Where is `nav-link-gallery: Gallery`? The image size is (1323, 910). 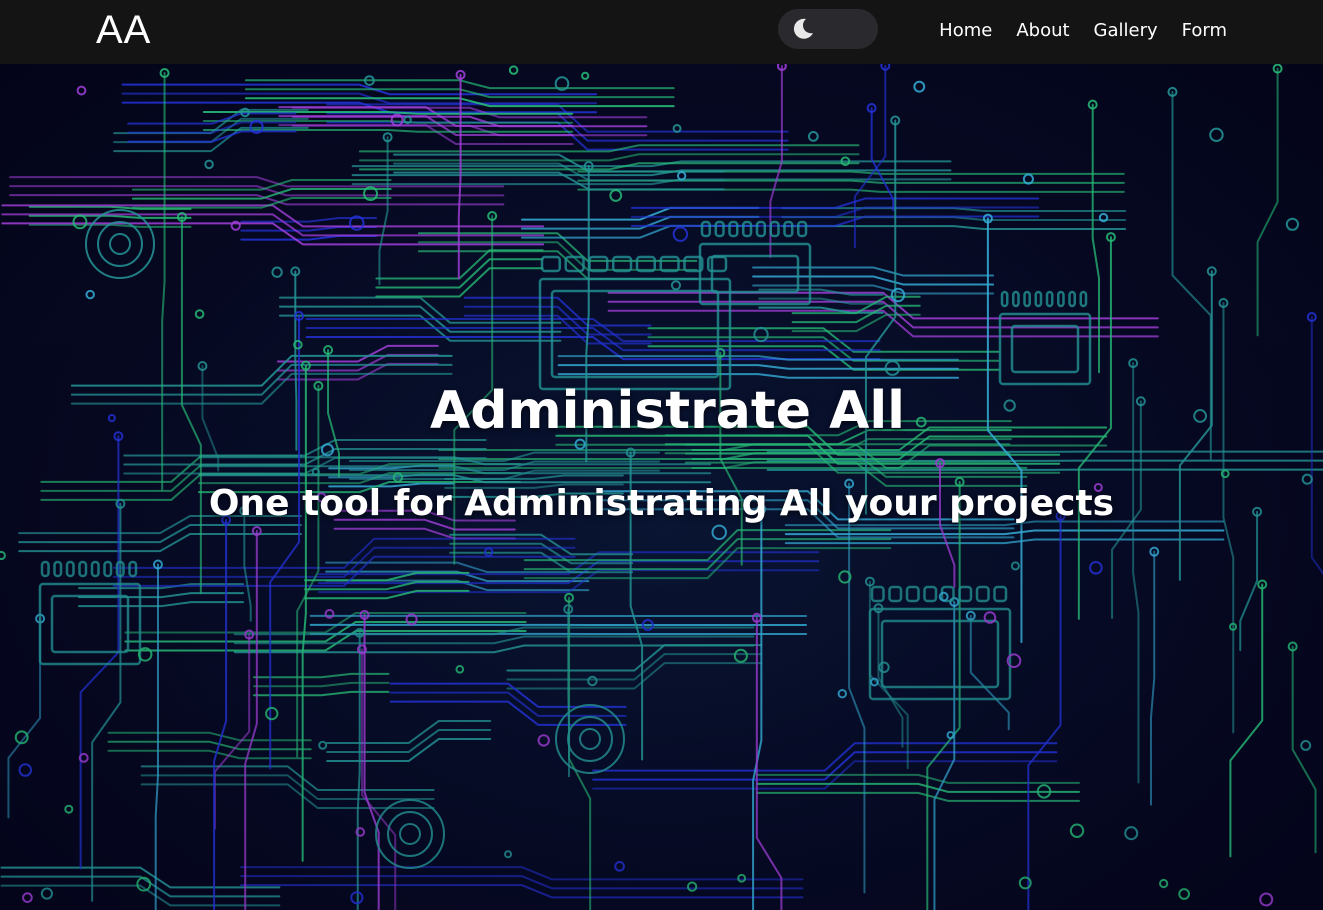 nav-link-gallery: Gallery is located at coordinates (1126, 30).